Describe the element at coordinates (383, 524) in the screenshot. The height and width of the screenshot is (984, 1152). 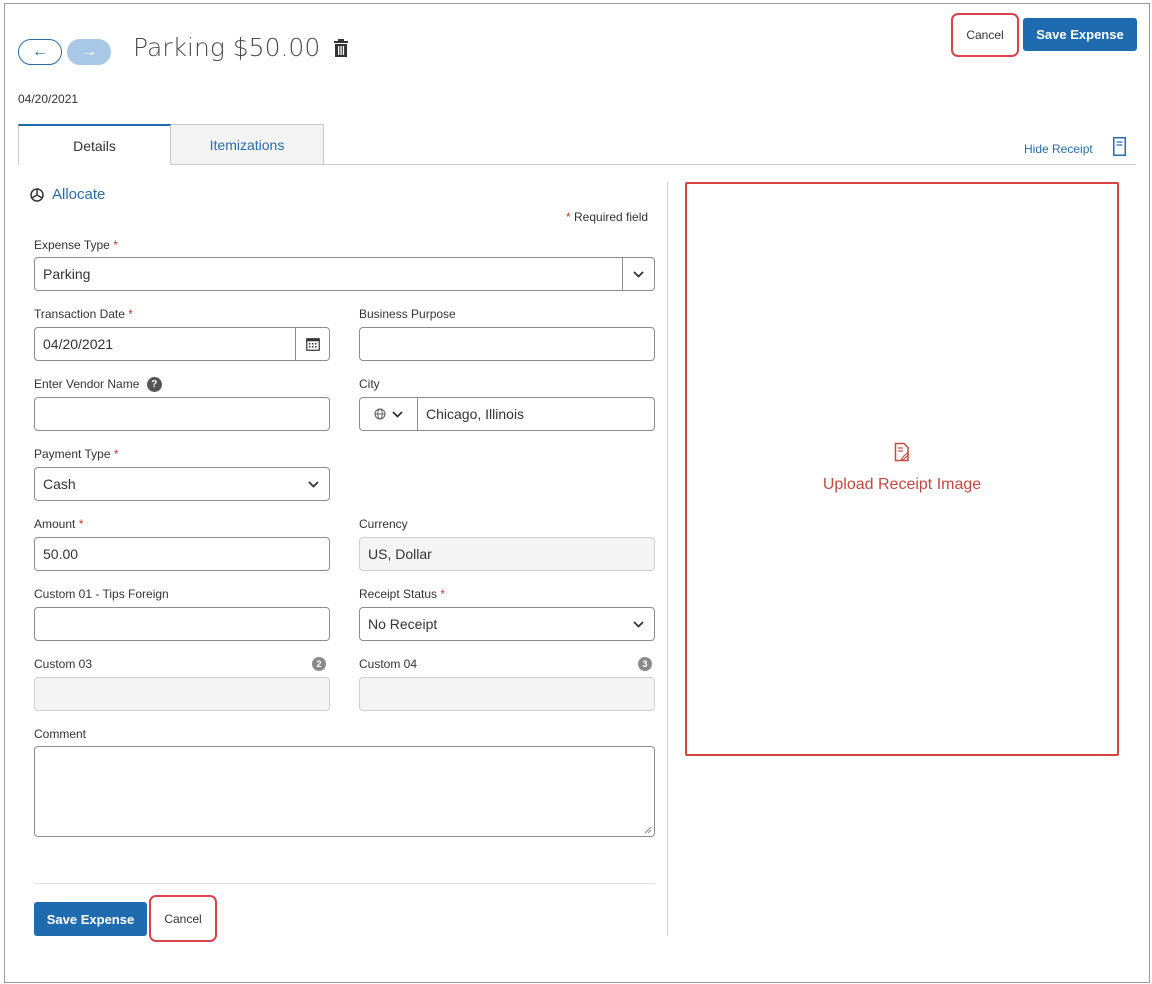
I see `currency-label: Currency` at that location.